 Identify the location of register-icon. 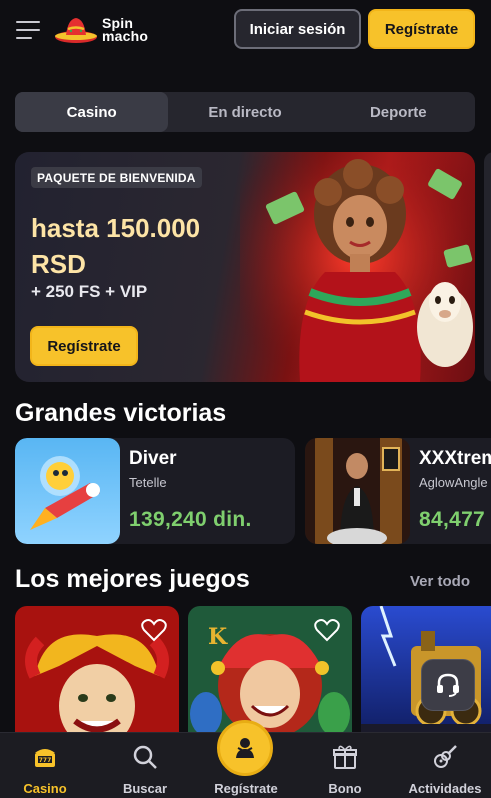
(245, 748).